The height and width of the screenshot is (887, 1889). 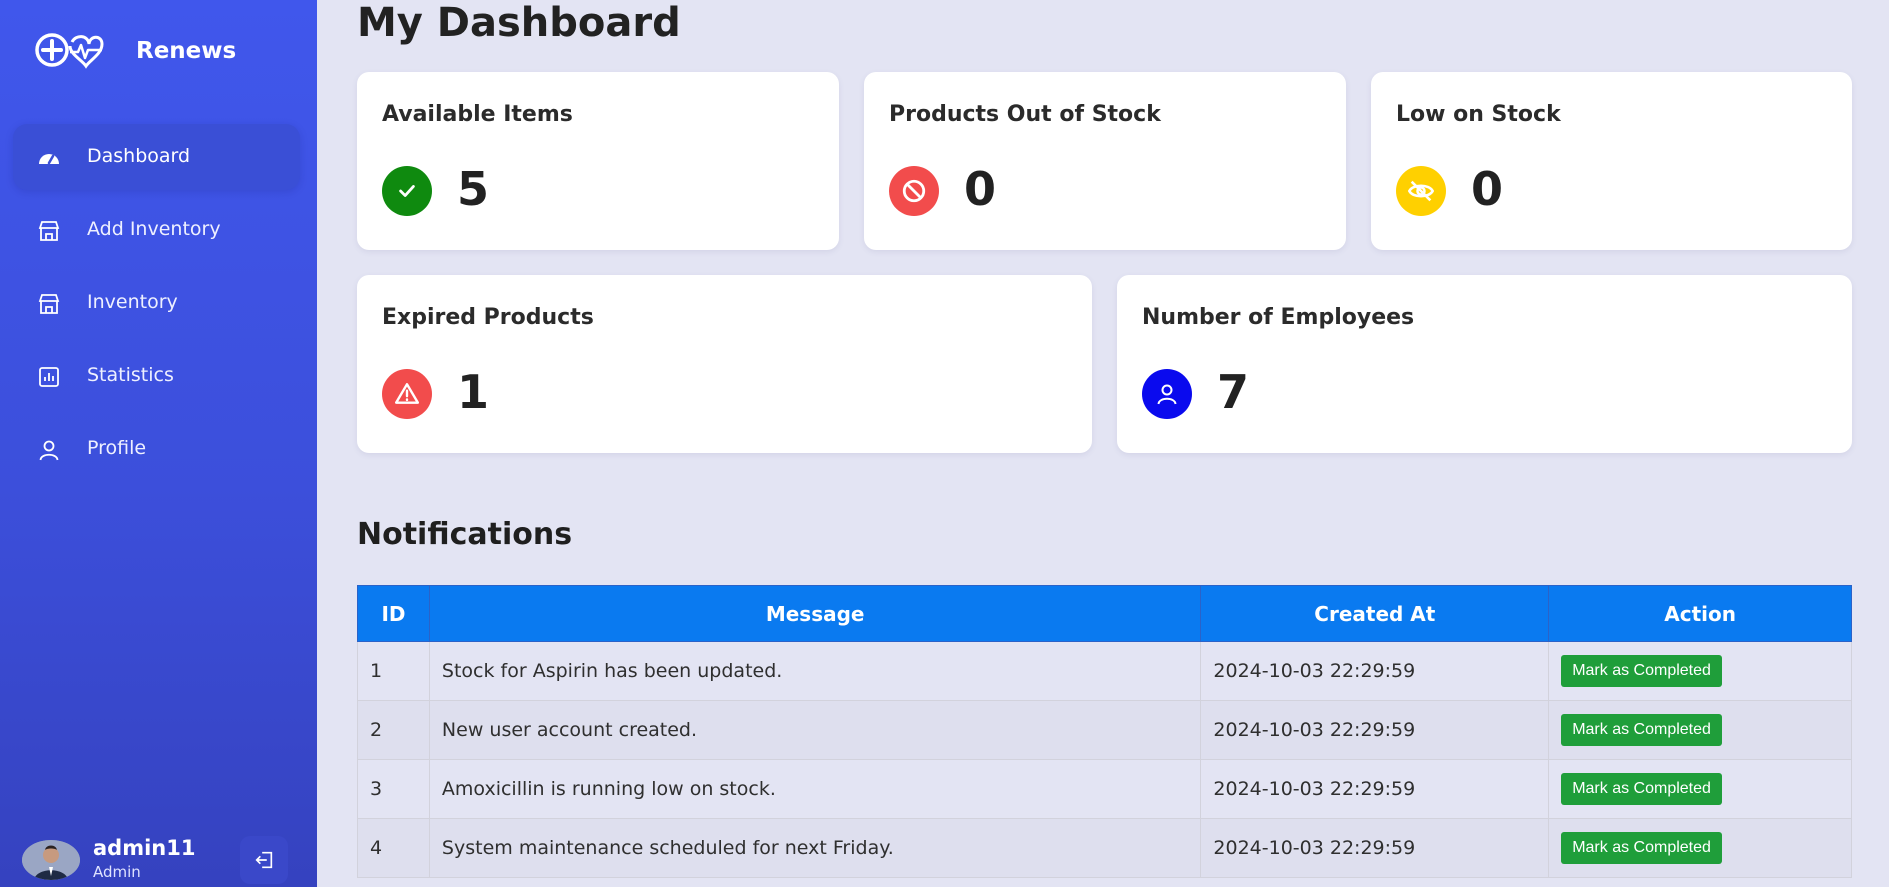 I want to click on card-value: 5, so click(x=473, y=189).